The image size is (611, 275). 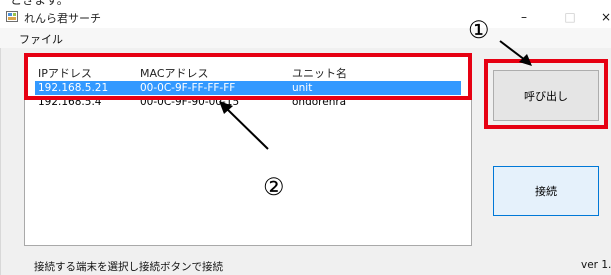 What do you see at coordinates (62, 18) in the screenshot?
I see `window-title: れんら君サーチ` at bounding box center [62, 18].